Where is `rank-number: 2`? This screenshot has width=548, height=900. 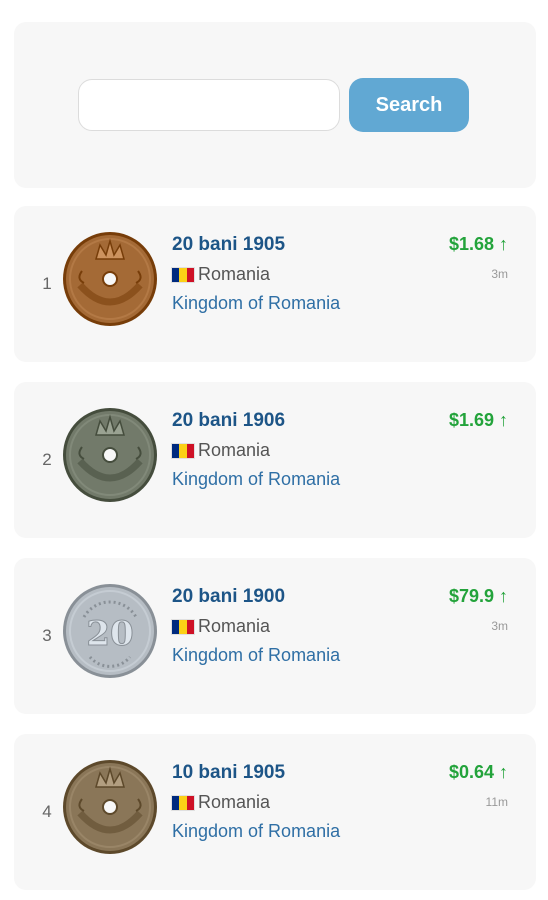 rank-number: 2 is located at coordinates (47, 459).